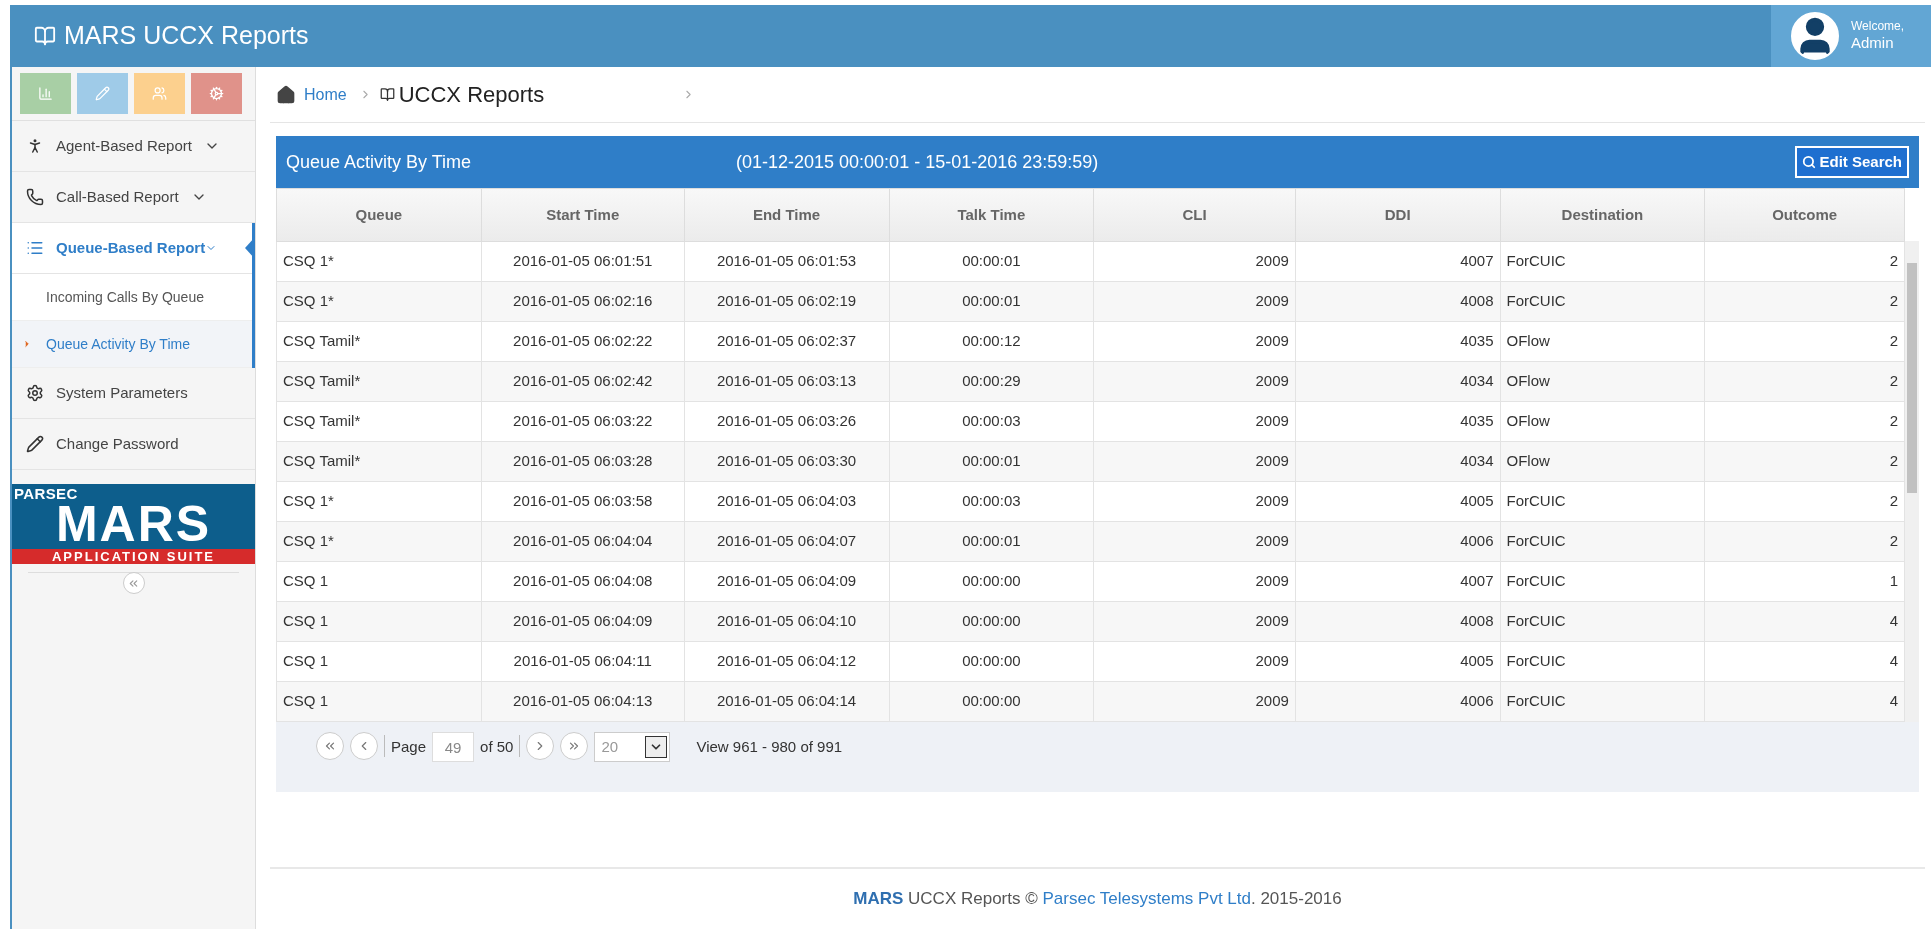 The height and width of the screenshot is (929, 1931). I want to click on bars-icon, so click(45, 93).